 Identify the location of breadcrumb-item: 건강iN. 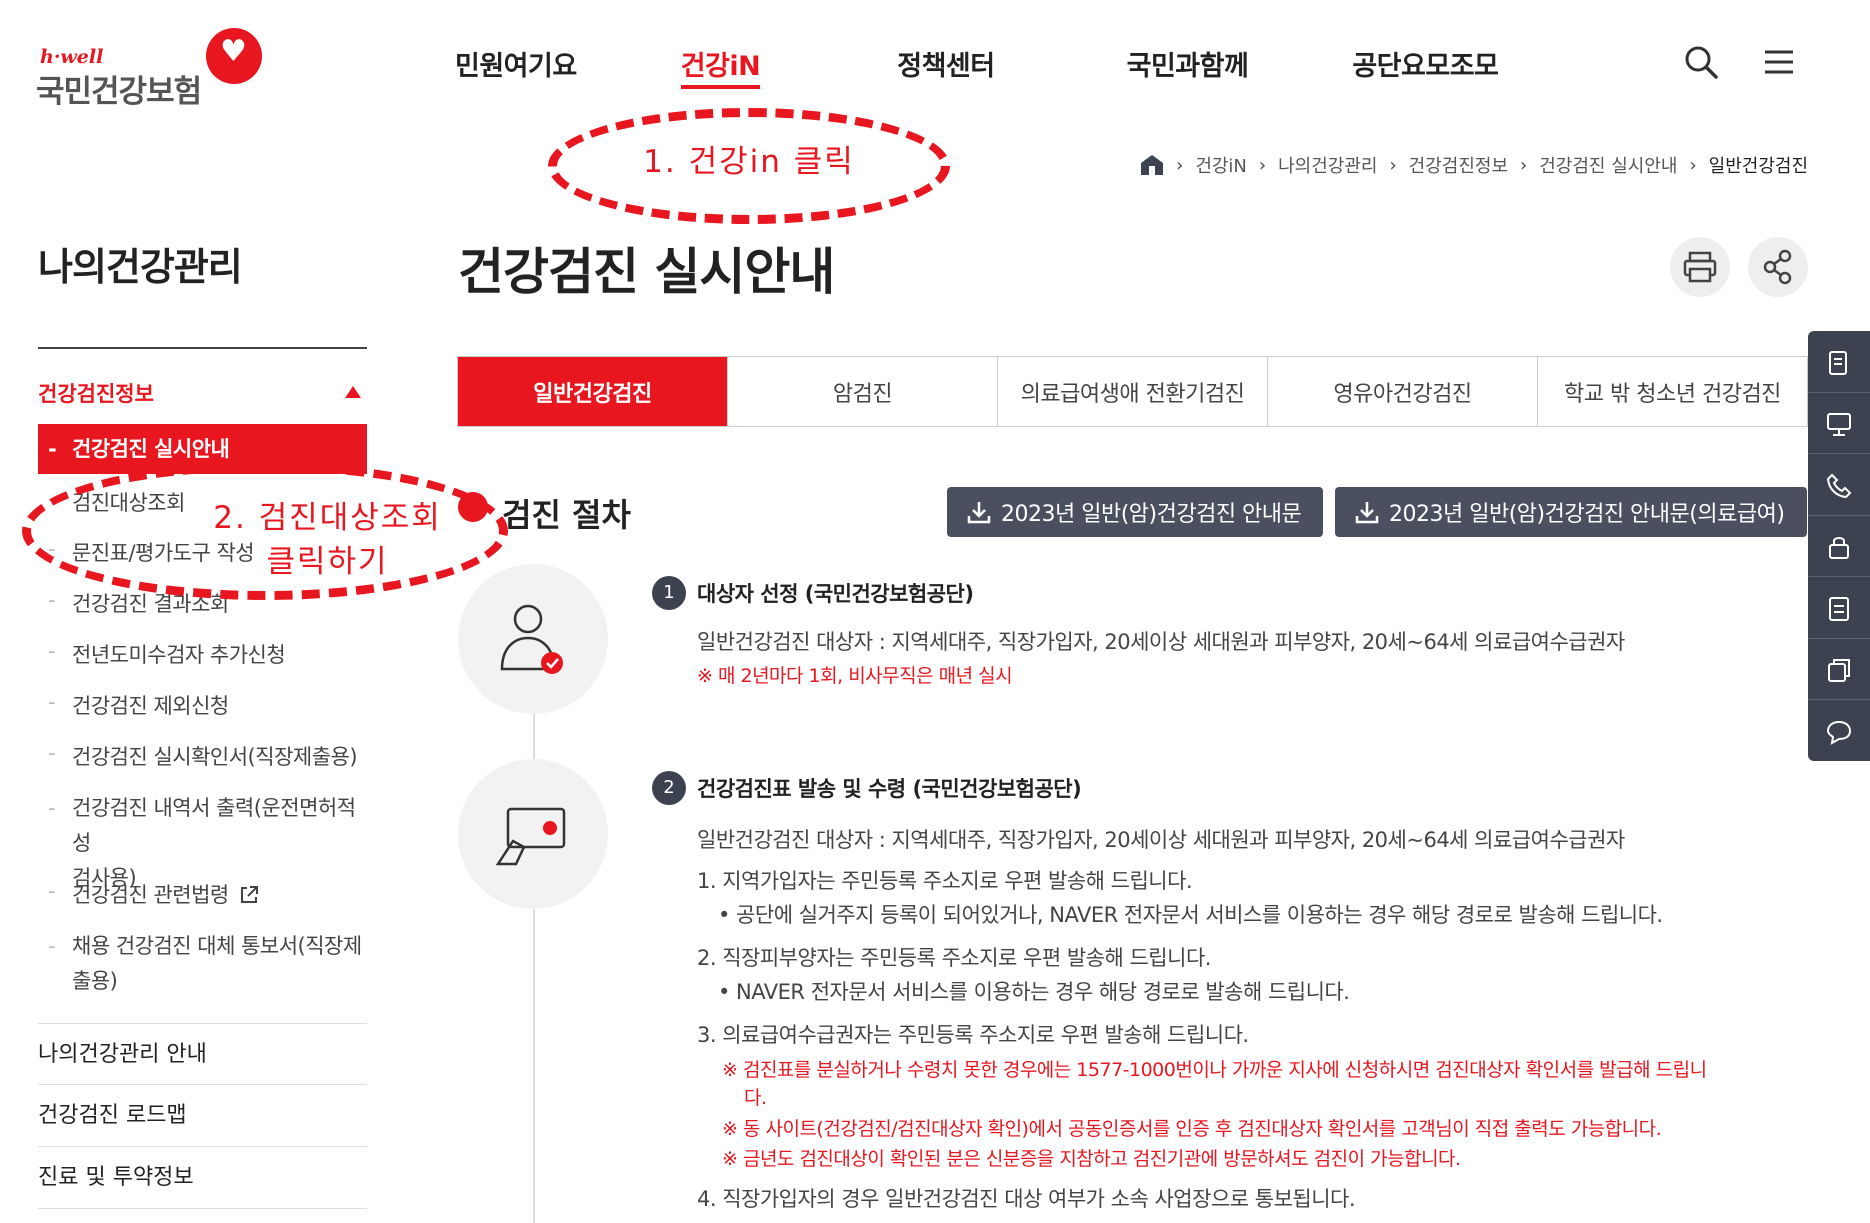
(1221, 165).